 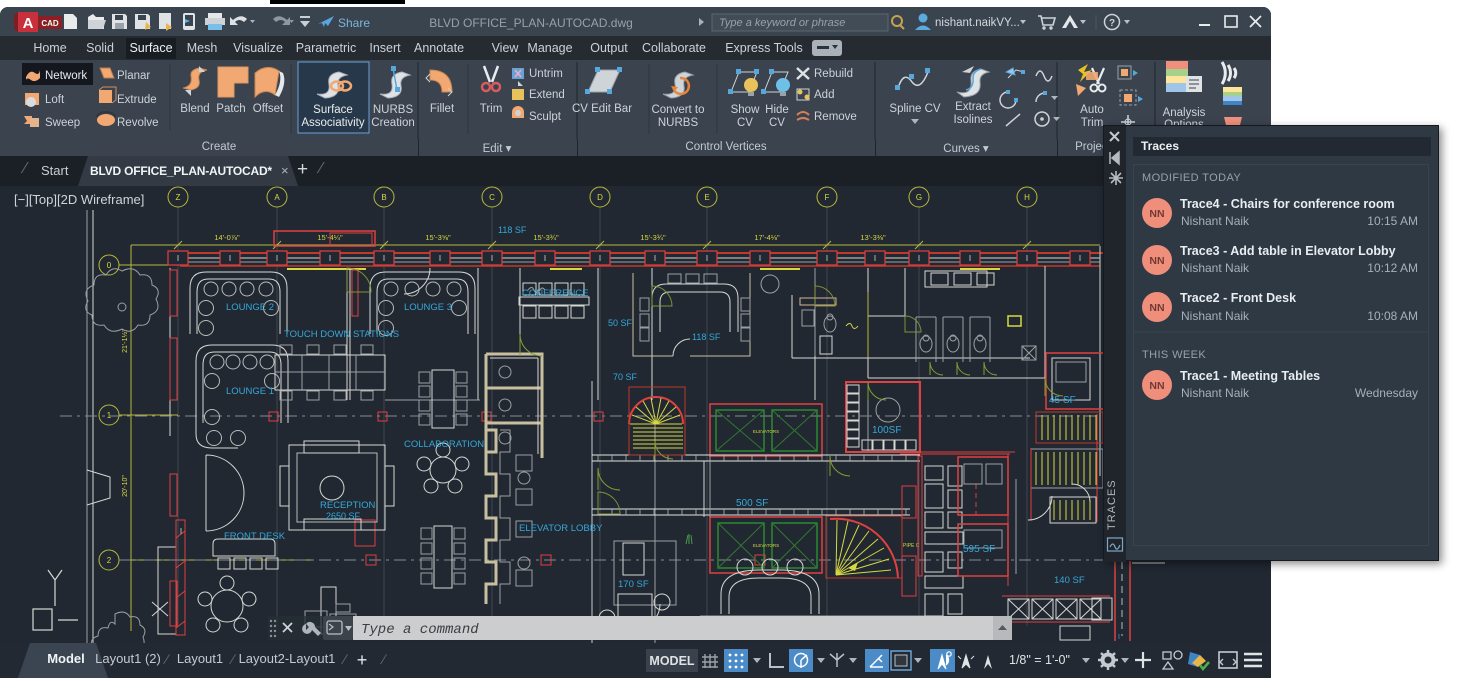 I want to click on svg-text: RECEPTION, so click(x=348, y=505).